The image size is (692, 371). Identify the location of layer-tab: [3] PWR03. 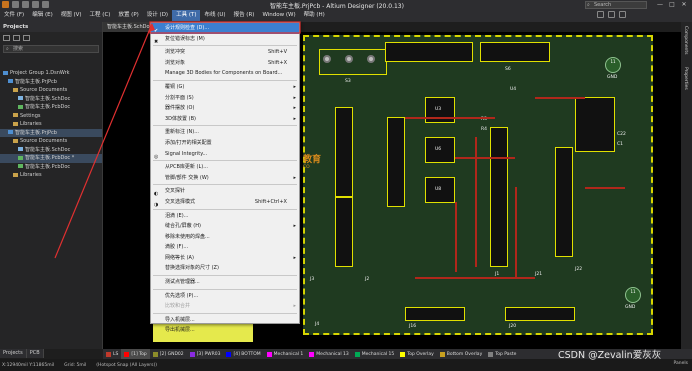
(205, 354).